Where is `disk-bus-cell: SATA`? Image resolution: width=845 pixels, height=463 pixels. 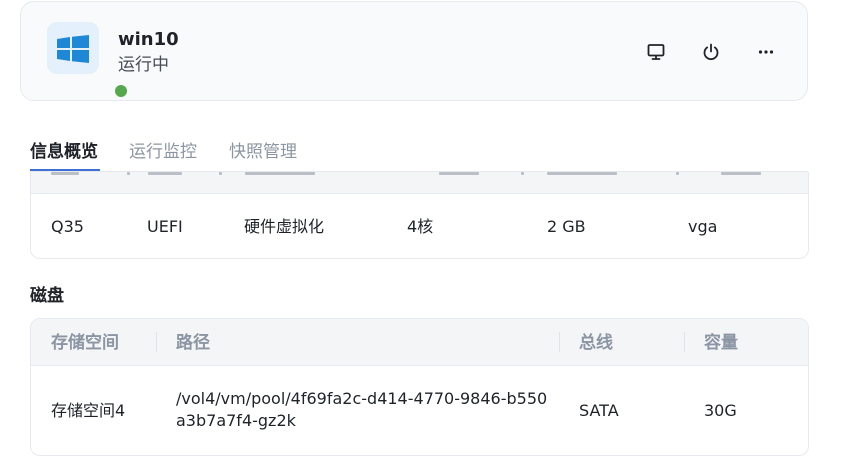 disk-bus-cell: SATA is located at coordinates (599, 410).